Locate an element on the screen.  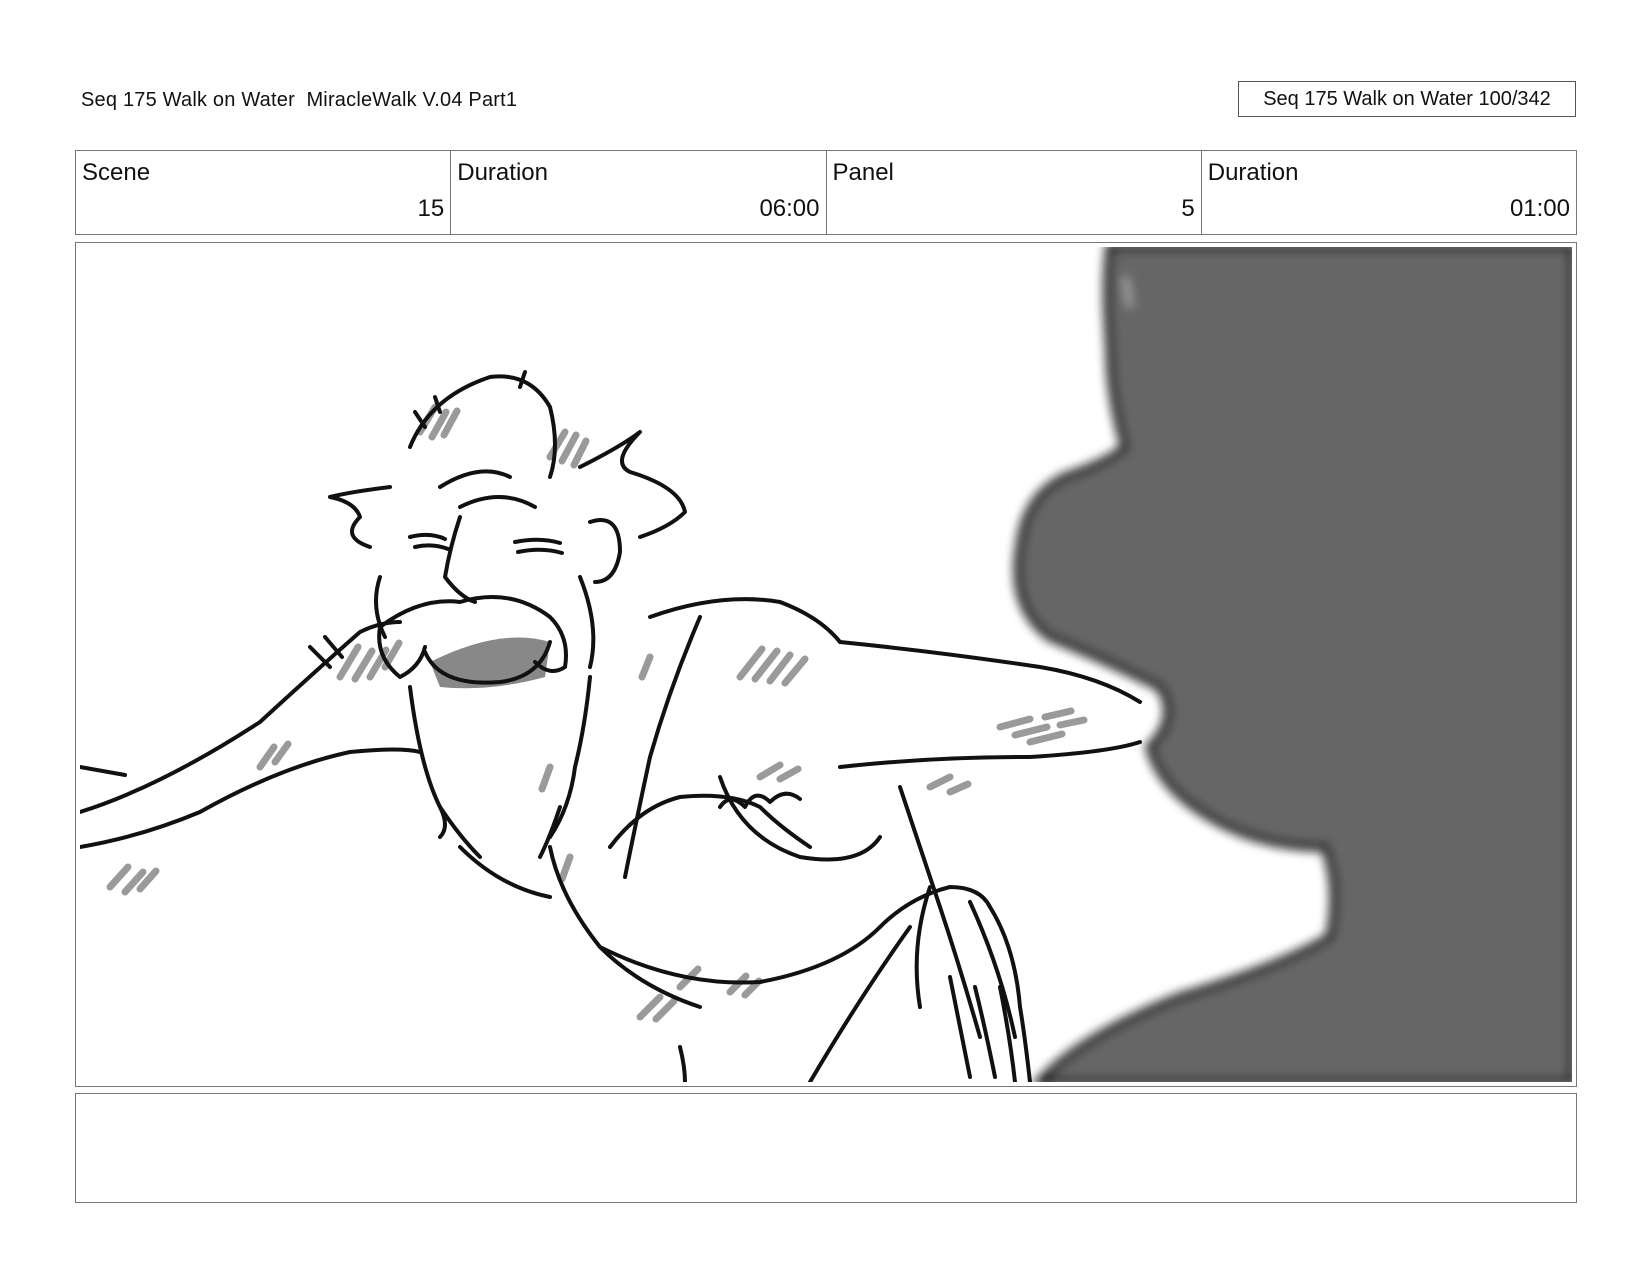
caption-box is located at coordinates (826, 1148).